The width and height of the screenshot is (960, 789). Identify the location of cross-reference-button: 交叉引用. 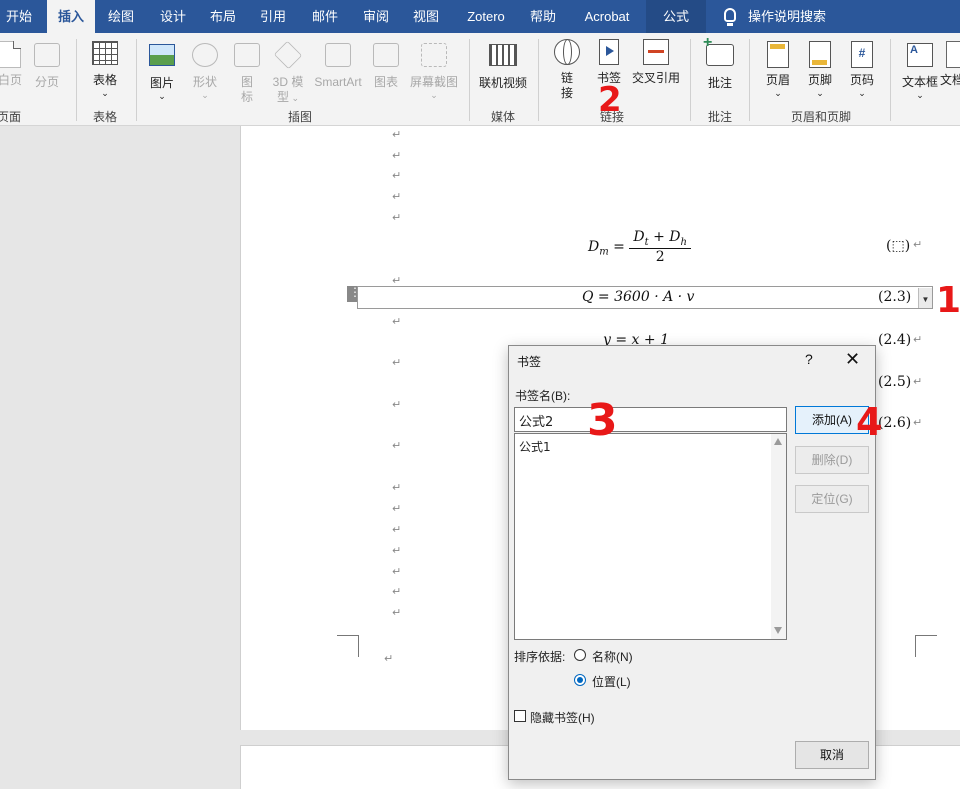
(656, 62).